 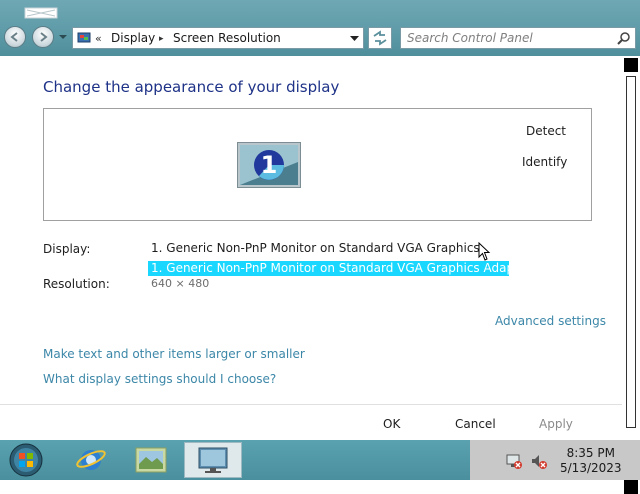 I want to click on refresh-icon, so click(x=380, y=38).